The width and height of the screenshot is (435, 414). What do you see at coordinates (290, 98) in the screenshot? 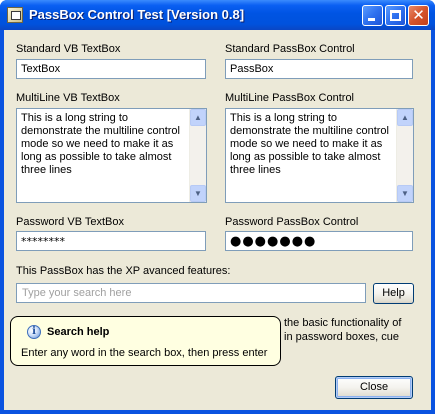
I see `multiline-passbox-label: MultiLine PassBox Control` at bounding box center [290, 98].